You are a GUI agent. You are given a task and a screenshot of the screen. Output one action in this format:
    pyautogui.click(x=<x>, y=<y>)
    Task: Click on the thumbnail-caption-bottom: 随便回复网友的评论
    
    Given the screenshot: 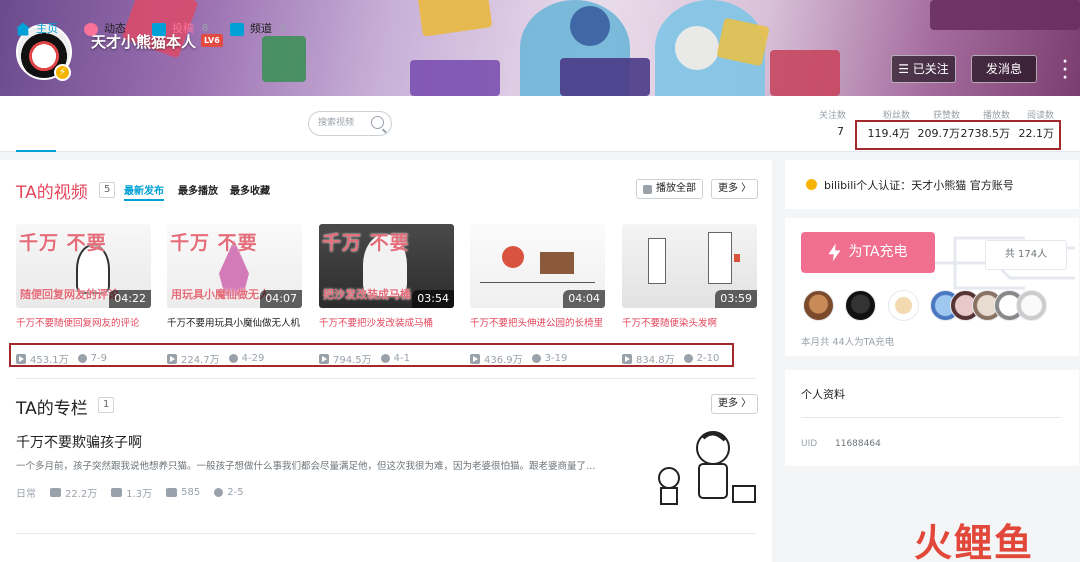 What is the action you would take?
    pyautogui.click(x=69, y=294)
    